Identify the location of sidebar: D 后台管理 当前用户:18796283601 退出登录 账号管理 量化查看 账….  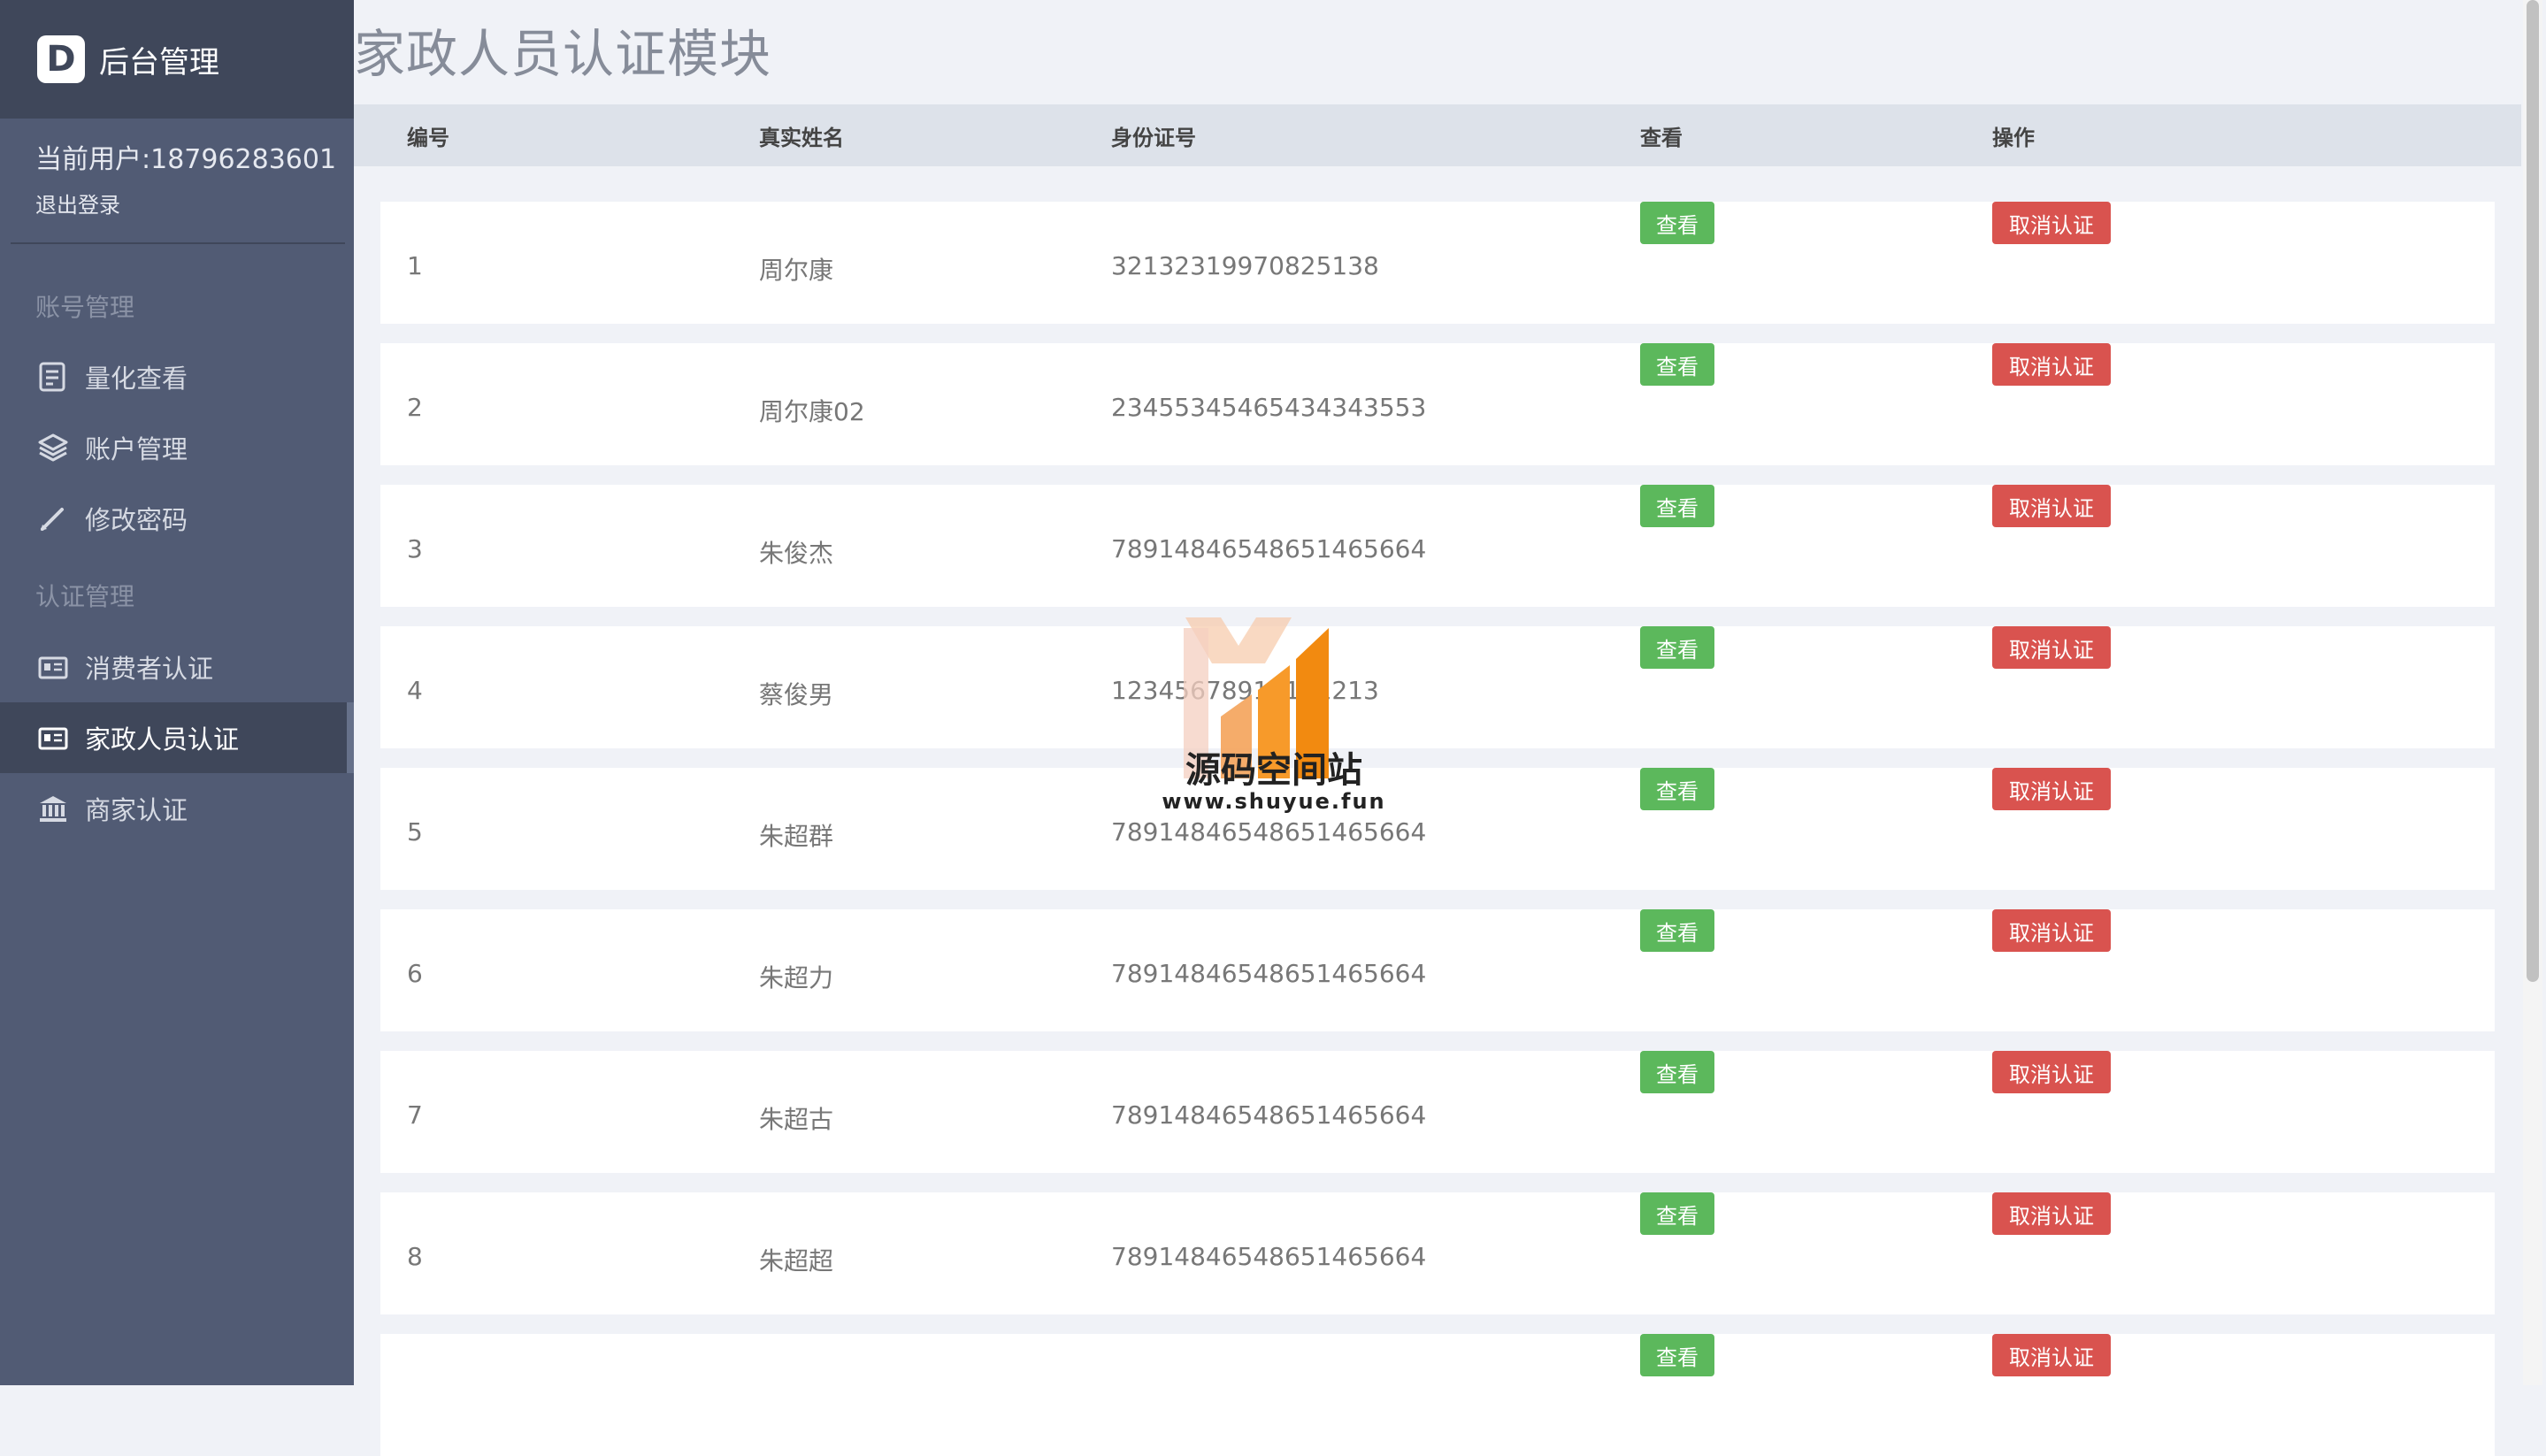
(177, 692).